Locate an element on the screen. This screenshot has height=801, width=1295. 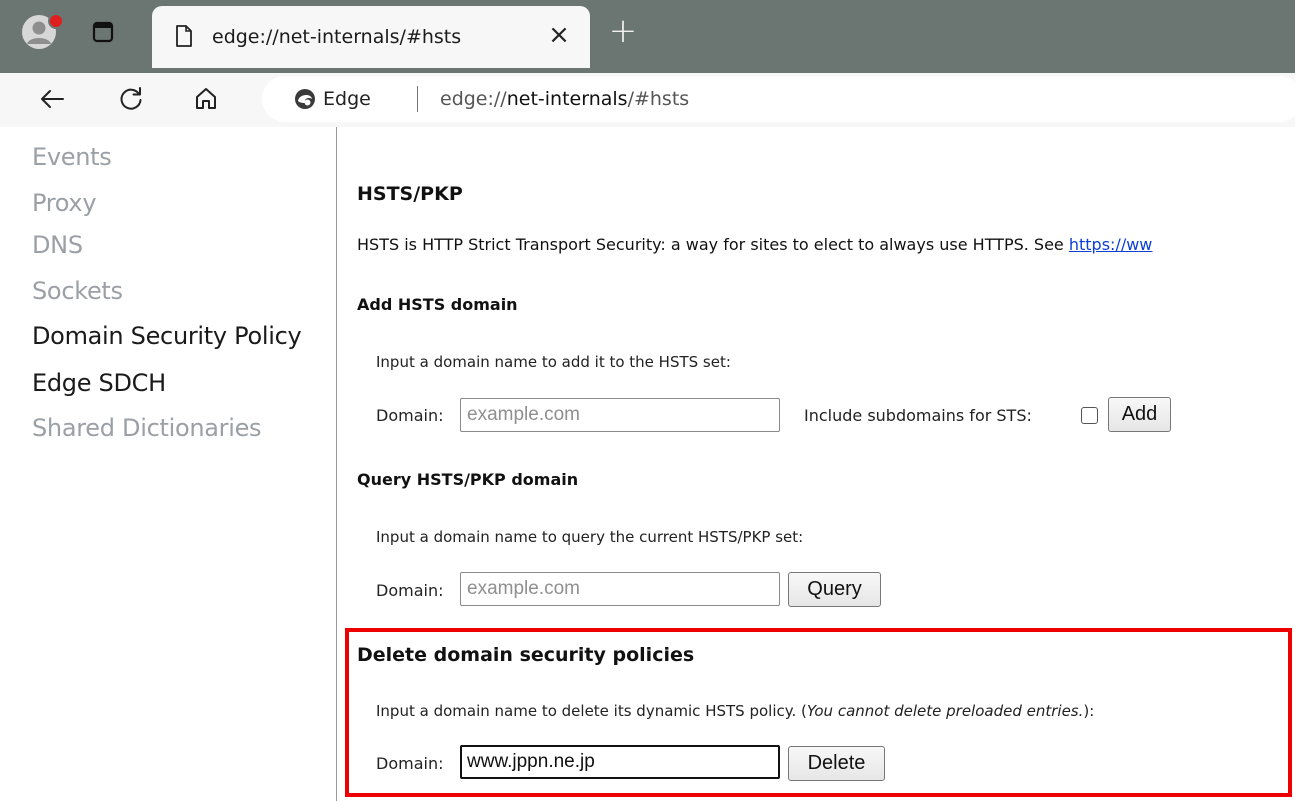
address-bar: Edge edge://net-internals/#hsts is located at coordinates (778, 99).